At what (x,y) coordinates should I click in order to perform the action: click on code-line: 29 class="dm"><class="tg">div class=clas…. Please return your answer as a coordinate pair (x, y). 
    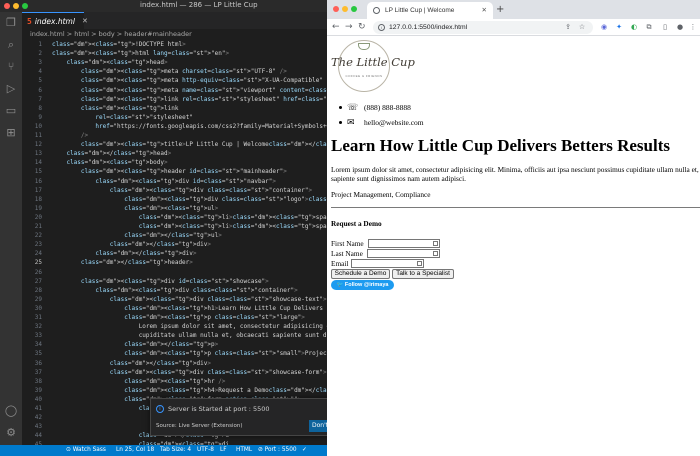
    Looking at the image, I should click on (174, 299).